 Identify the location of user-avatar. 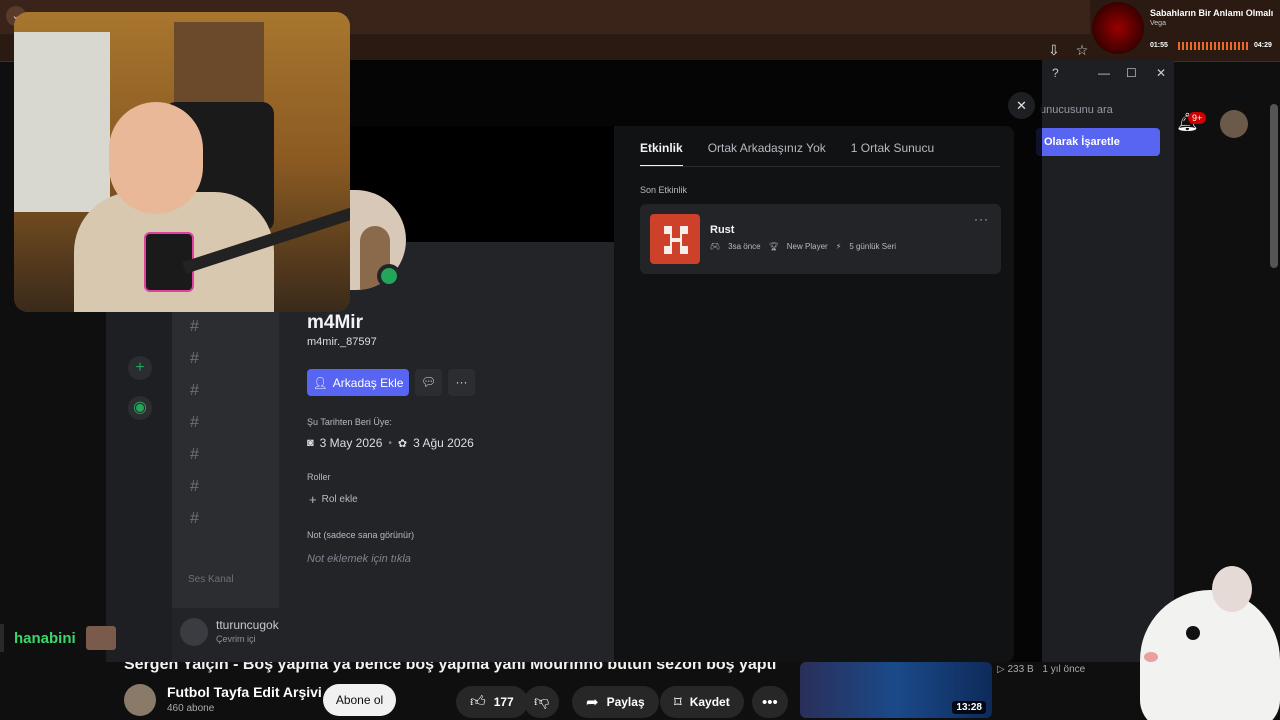
(194, 632).